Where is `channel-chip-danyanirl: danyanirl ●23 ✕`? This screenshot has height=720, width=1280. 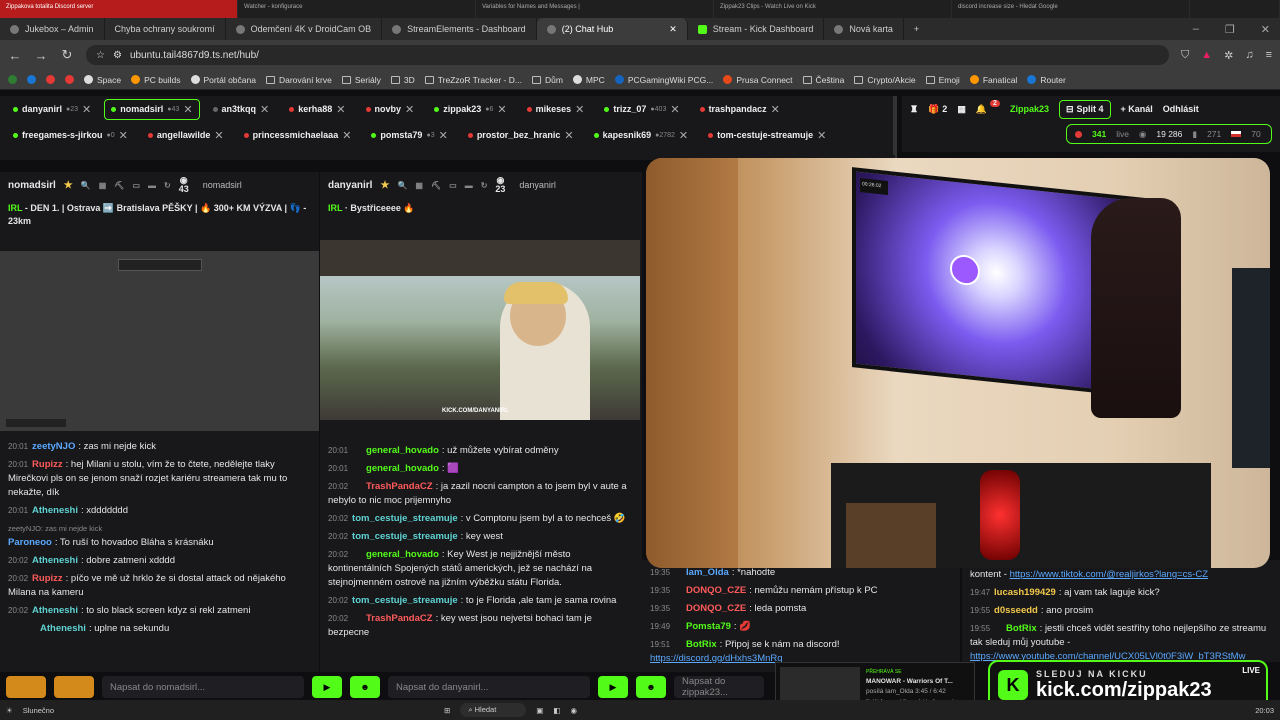 channel-chip-danyanirl: danyanirl ●23 ✕ is located at coordinates (52, 109).